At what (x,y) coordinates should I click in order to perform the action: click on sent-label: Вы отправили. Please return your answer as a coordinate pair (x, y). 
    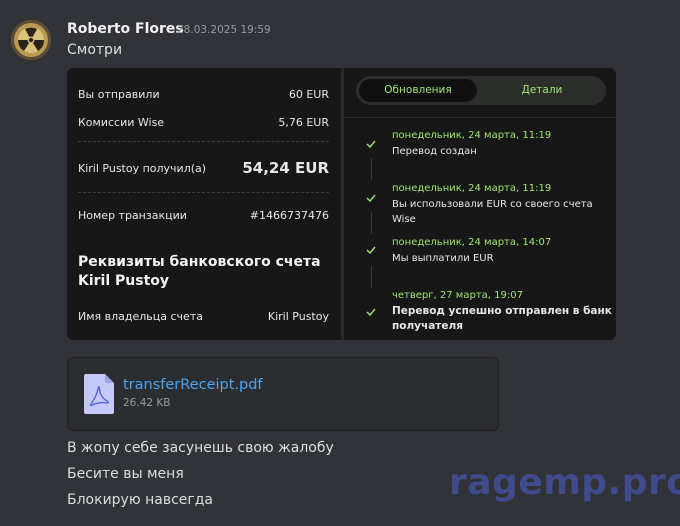
    Looking at the image, I should click on (119, 94).